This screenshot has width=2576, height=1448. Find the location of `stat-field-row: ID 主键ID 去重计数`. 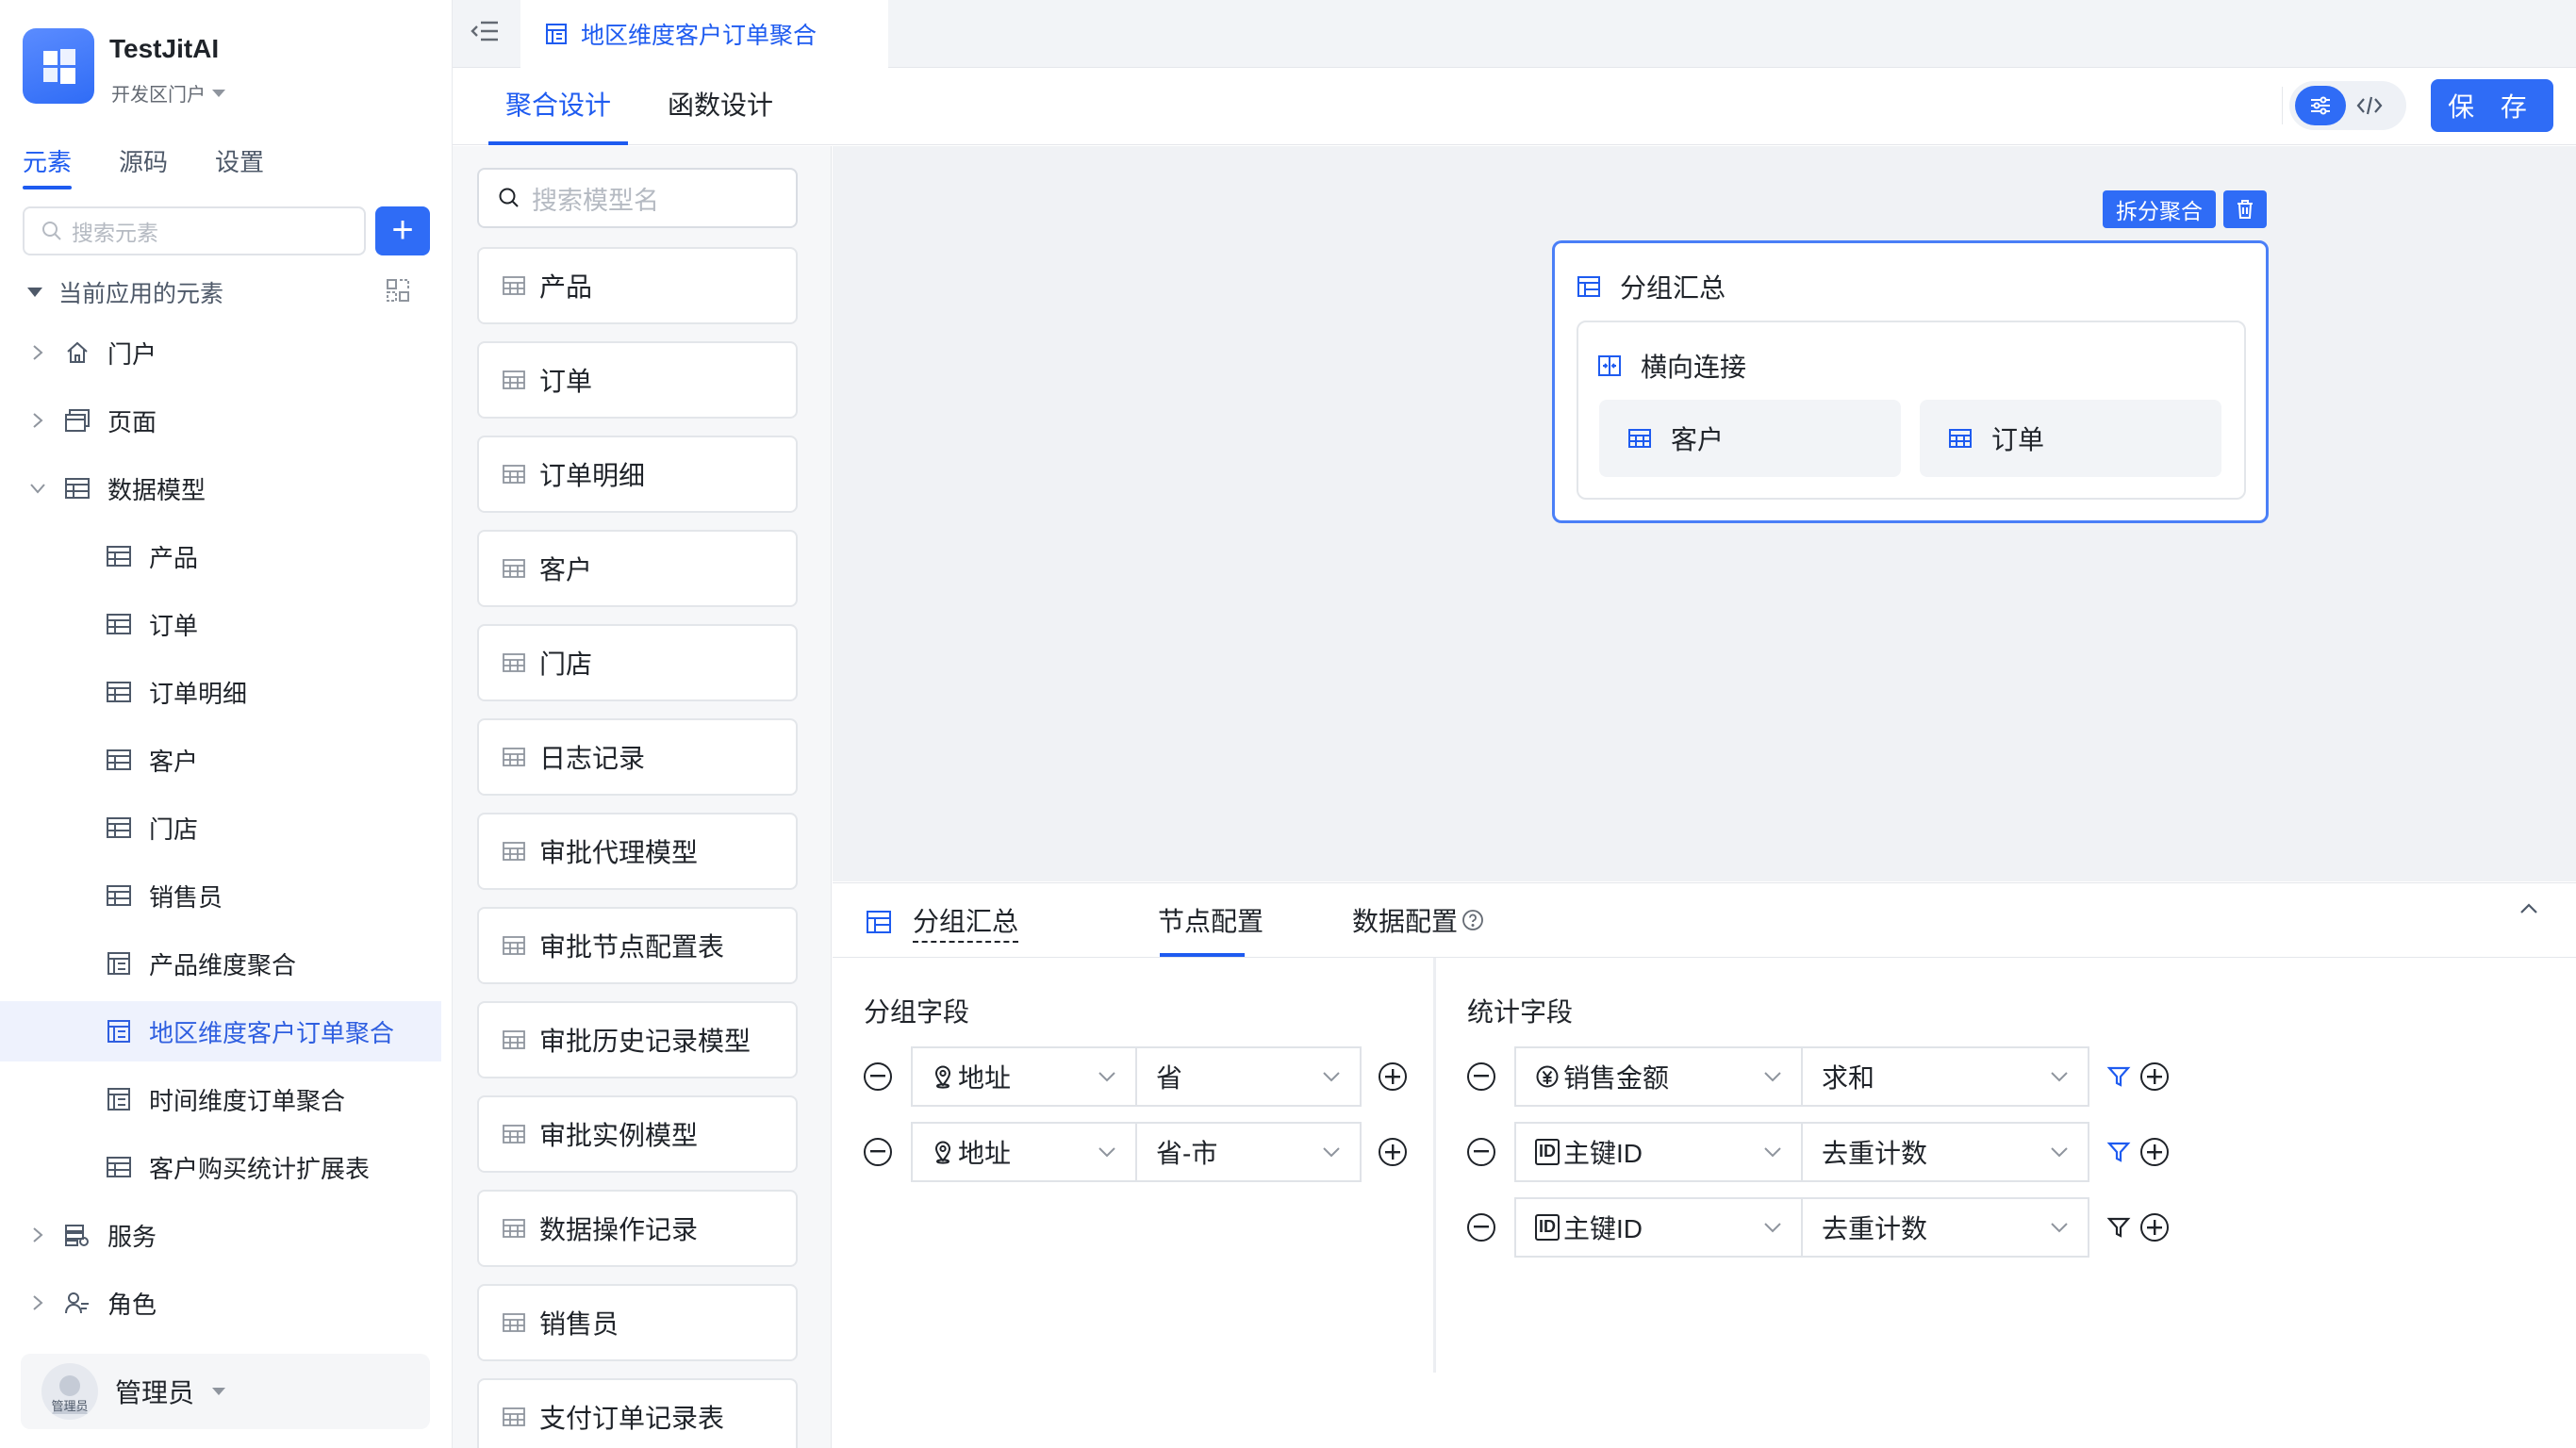

stat-field-row: ID 主键ID 去重计数 is located at coordinates (1818, 1227).